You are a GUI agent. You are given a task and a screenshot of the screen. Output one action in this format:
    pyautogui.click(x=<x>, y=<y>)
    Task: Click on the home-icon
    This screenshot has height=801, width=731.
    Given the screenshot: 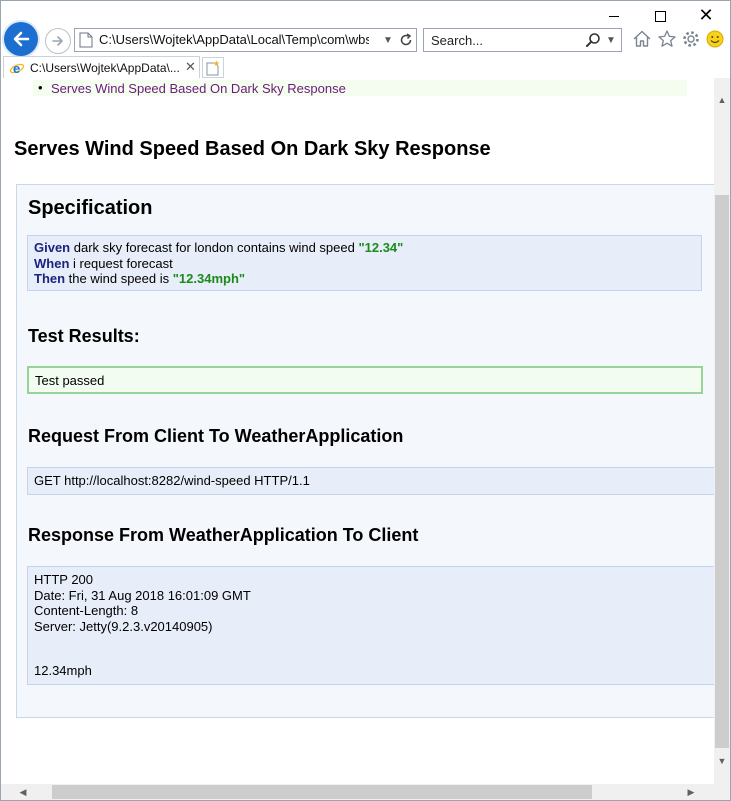 What is the action you would take?
    pyautogui.click(x=642, y=38)
    